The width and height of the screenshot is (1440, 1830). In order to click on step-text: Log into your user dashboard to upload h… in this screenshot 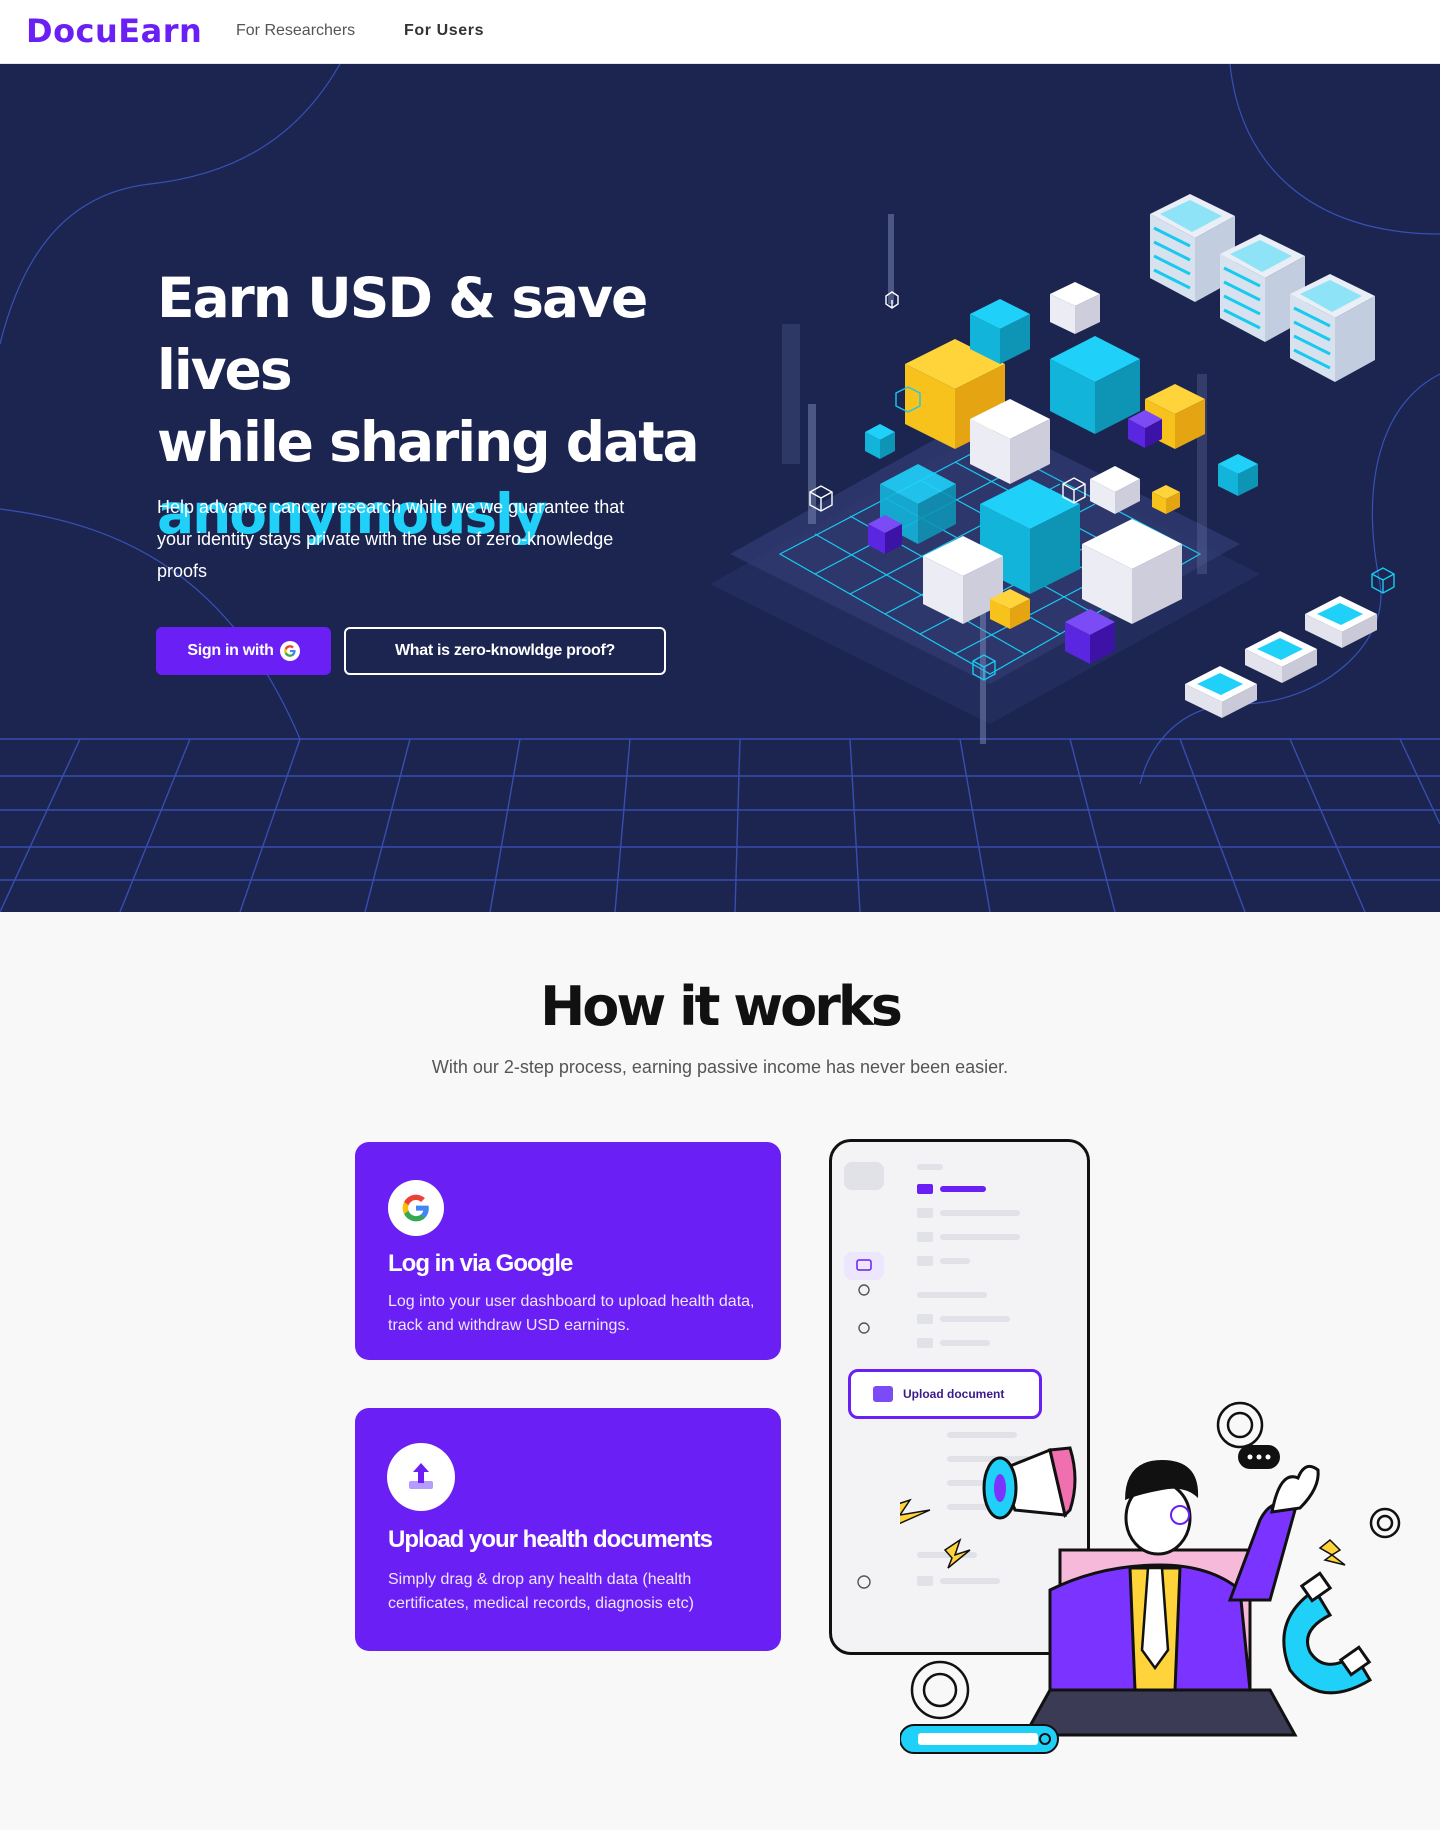, I will do `click(571, 1313)`.